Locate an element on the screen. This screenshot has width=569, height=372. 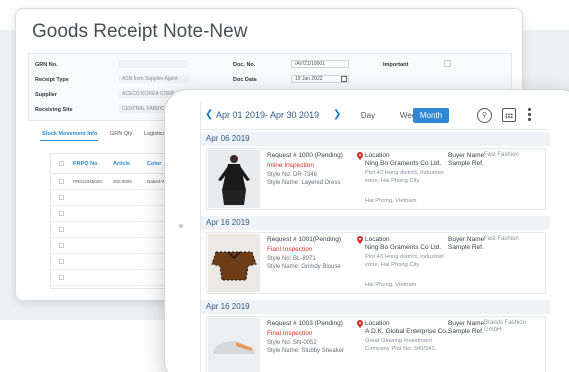
style-number: Style No: SN-0052 is located at coordinates (292, 343).